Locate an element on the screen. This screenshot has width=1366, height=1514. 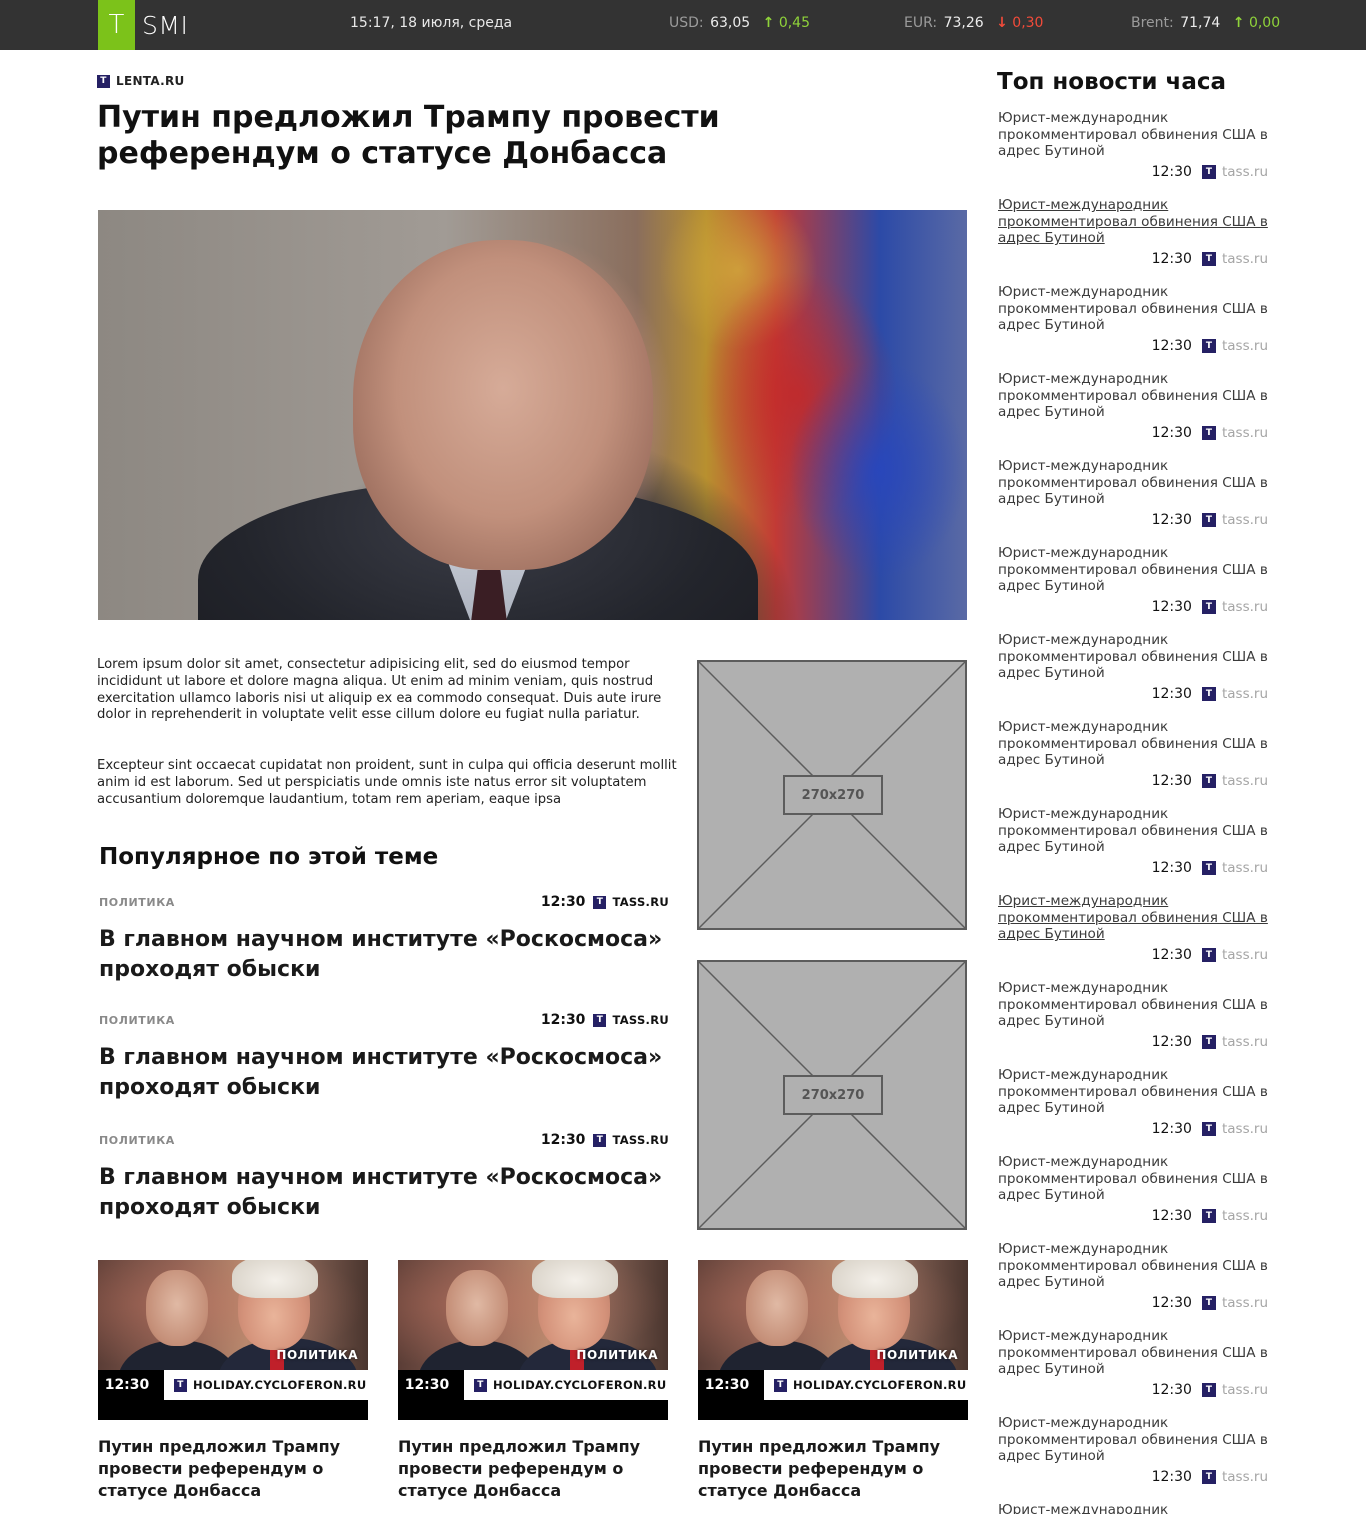
news-card-time: 12:30 is located at coordinates (127, 1385).